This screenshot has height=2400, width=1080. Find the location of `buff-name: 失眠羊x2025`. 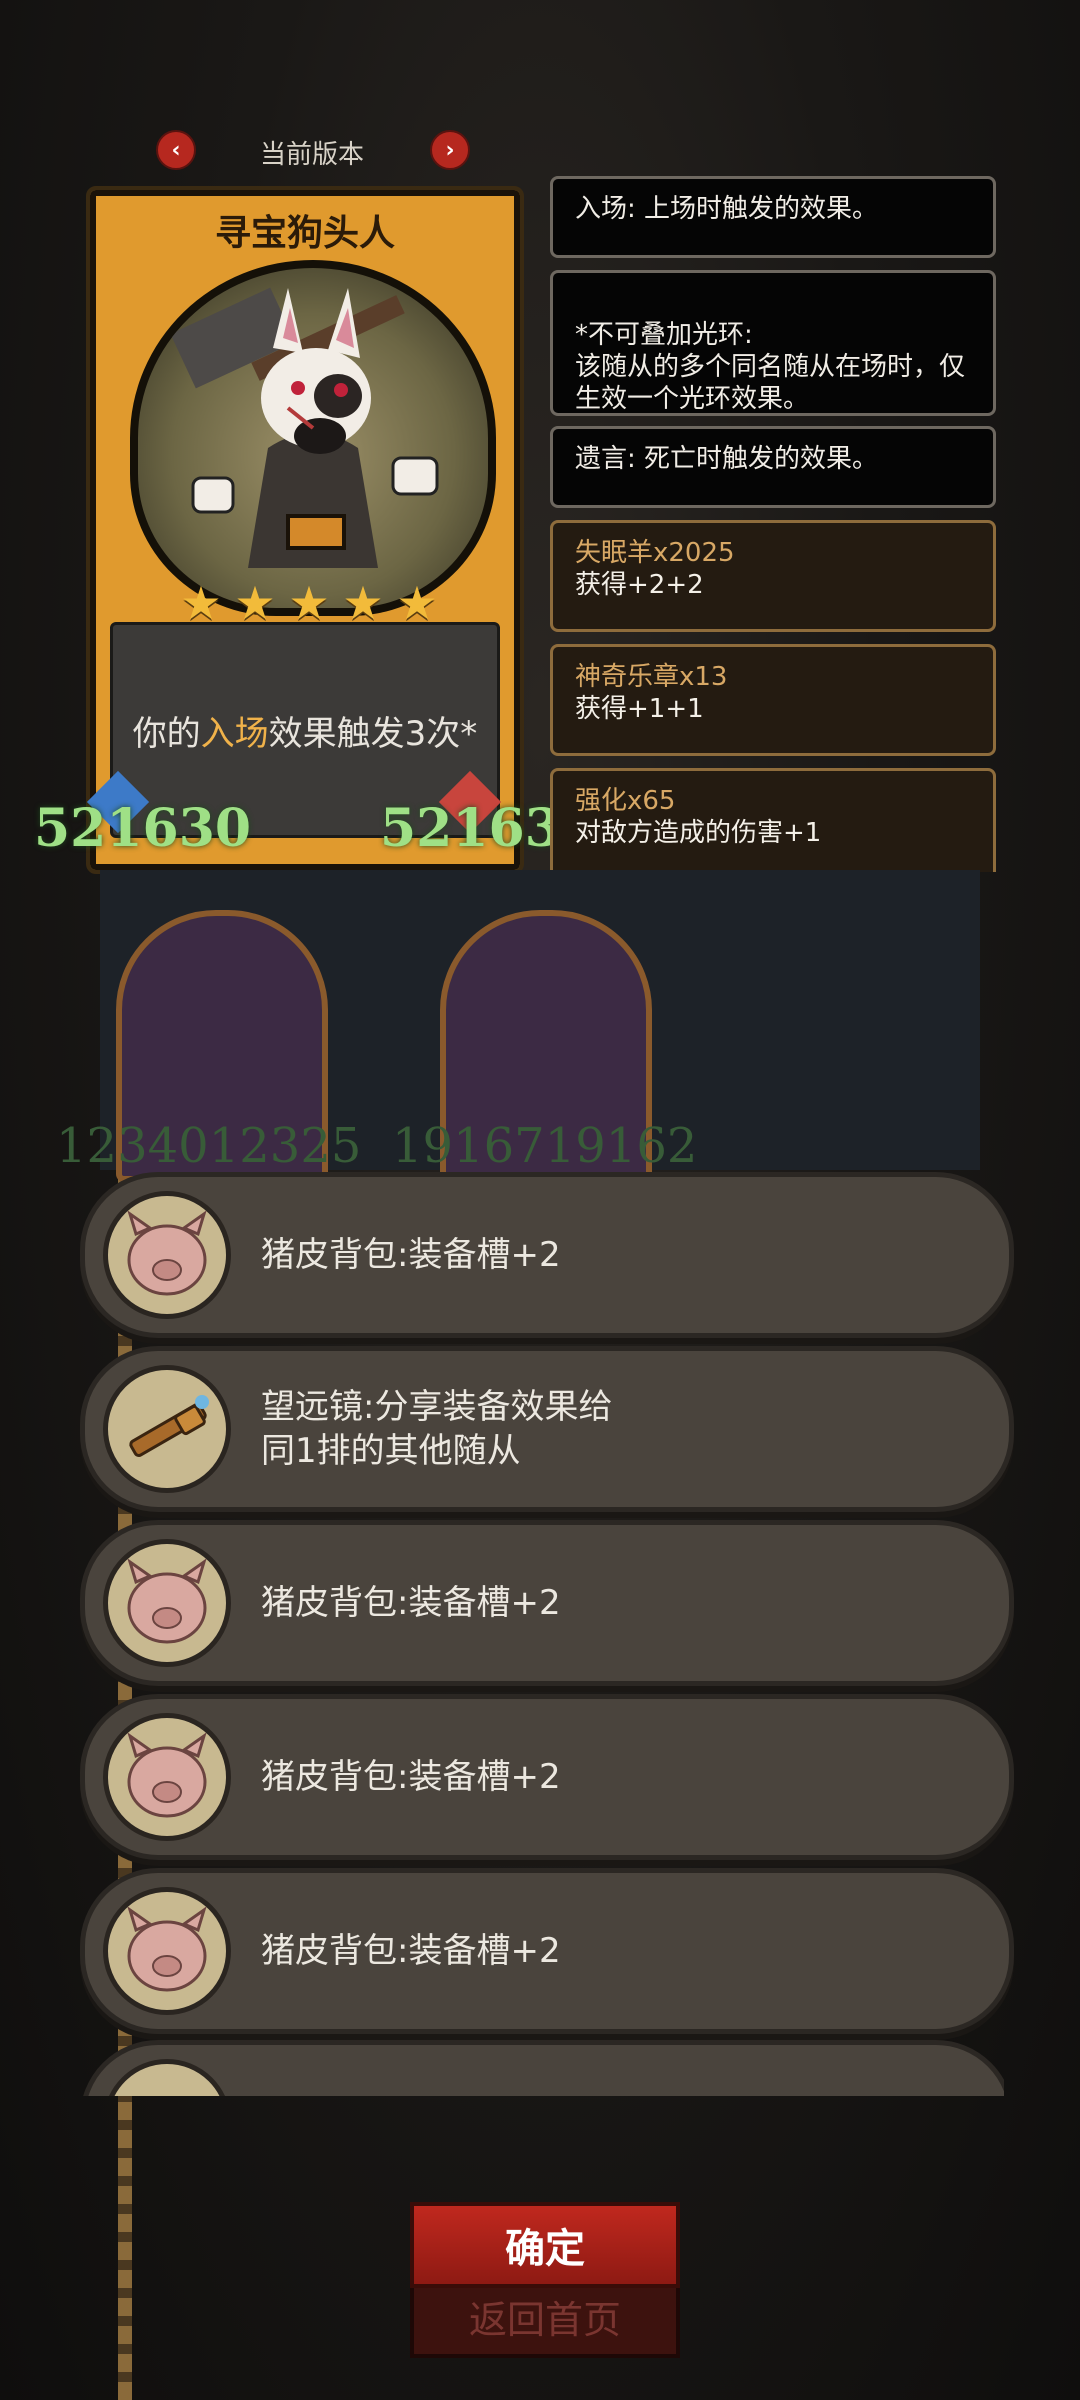

buff-name: 失眠羊x2025 is located at coordinates (655, 553).